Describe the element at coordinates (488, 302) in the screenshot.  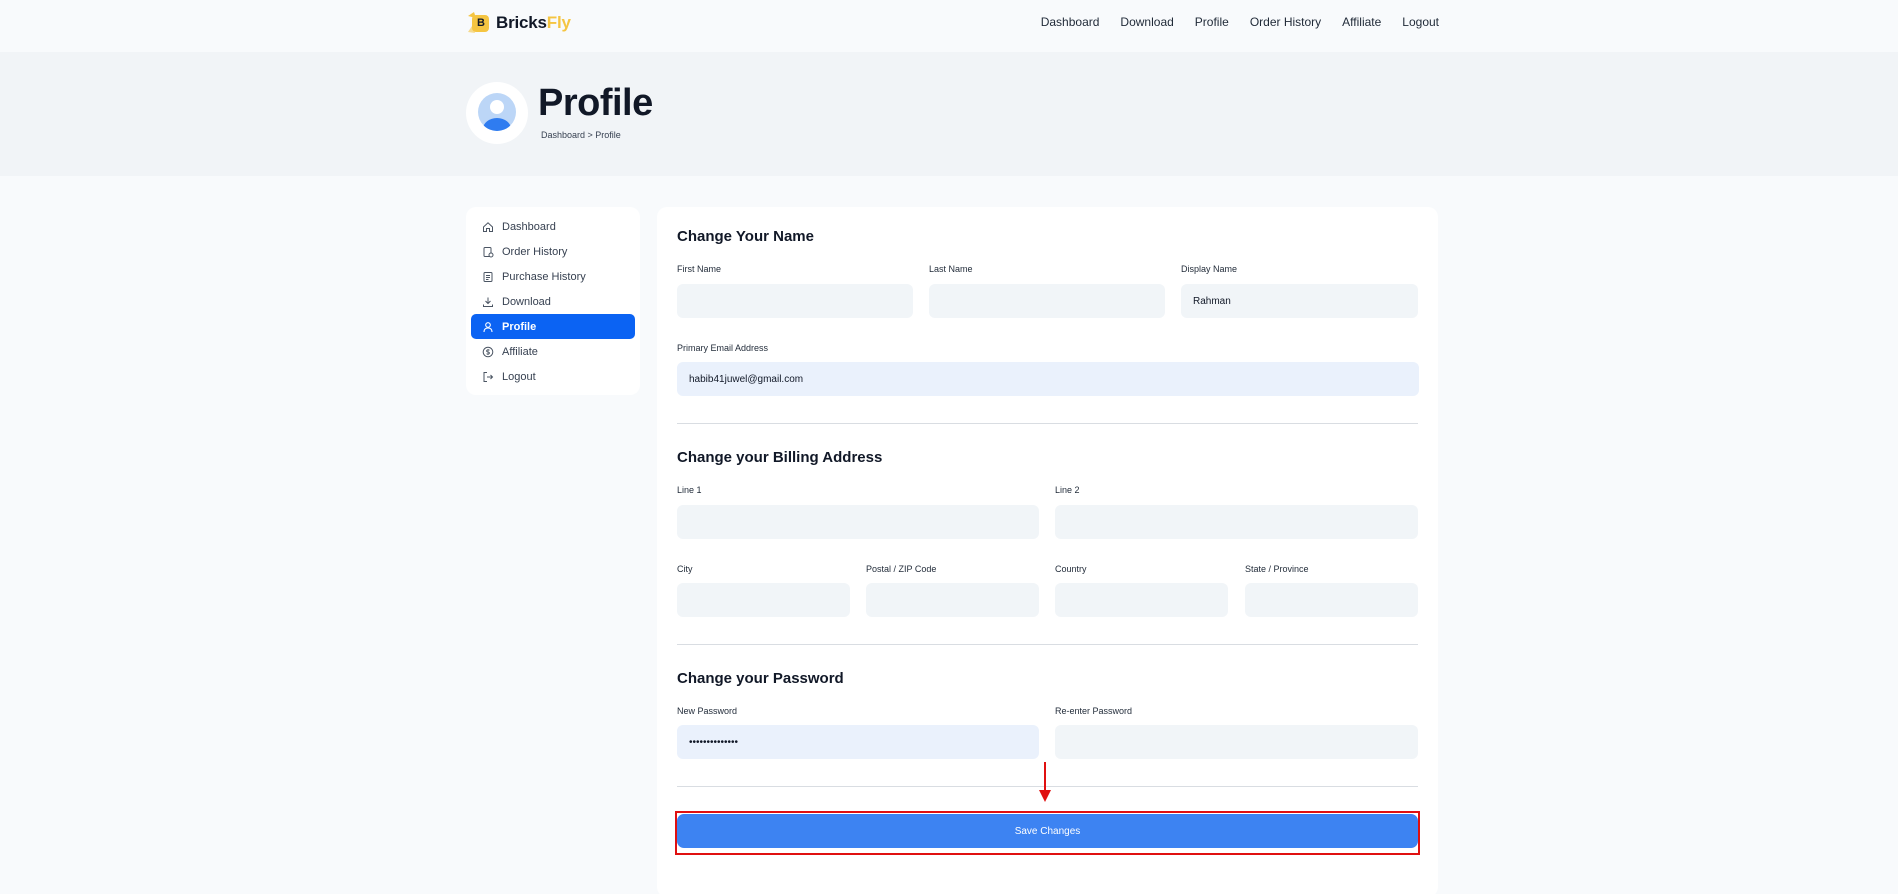
I see `download-icon` at that location.